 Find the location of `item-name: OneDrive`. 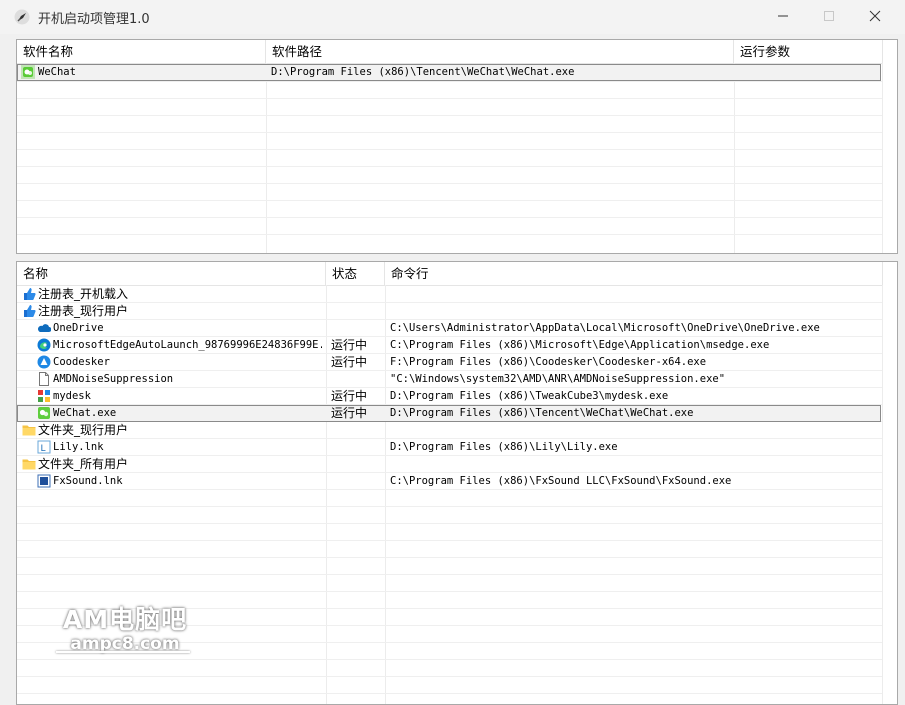

item-name: OneDrive is located at coordinates (78, 328).